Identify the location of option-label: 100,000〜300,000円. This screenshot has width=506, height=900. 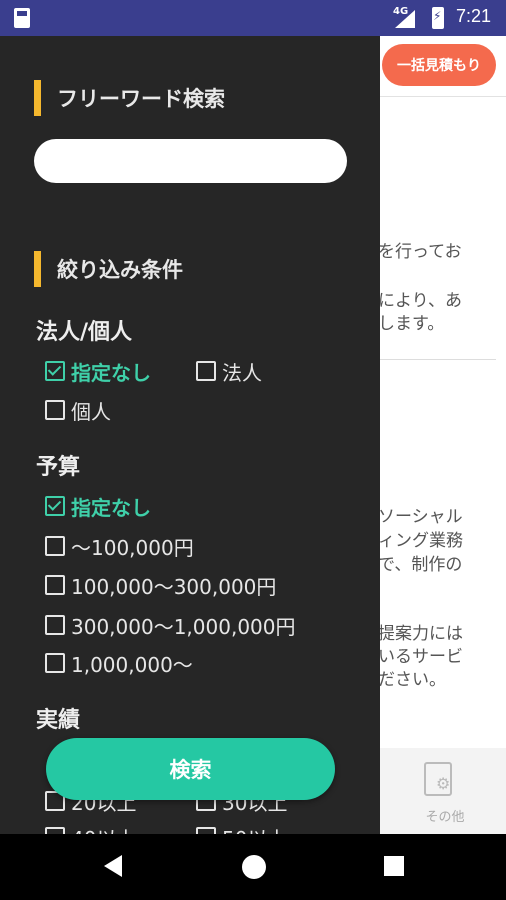
(174, 586).